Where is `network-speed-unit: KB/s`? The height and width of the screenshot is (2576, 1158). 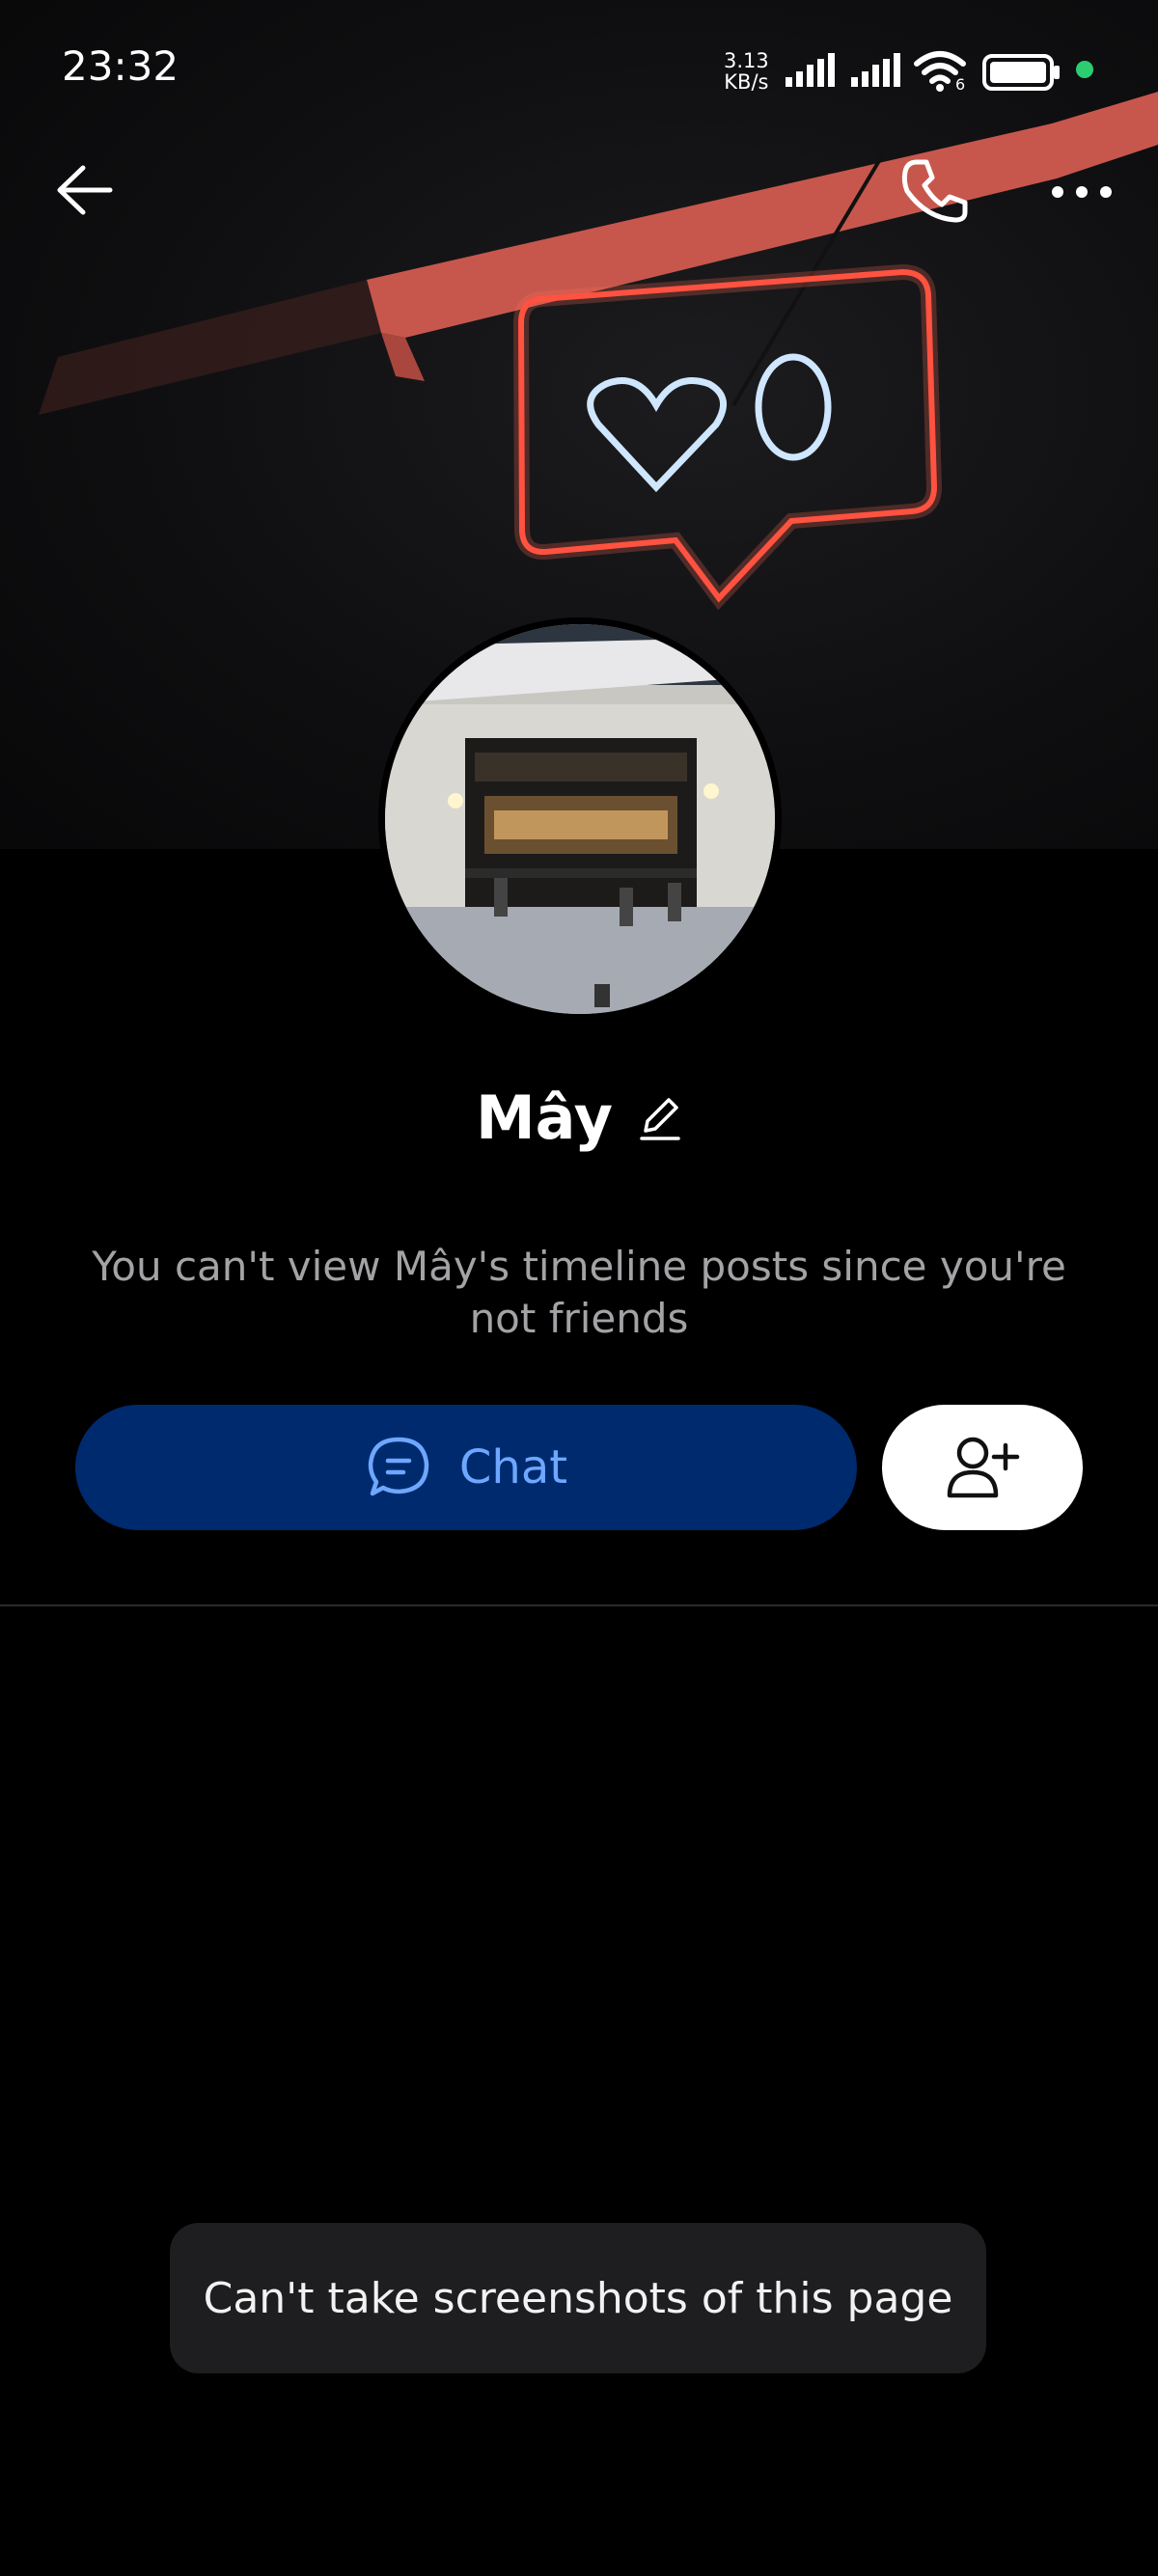
network-speed-unit: KB/s is located at coordinates (746, 82).